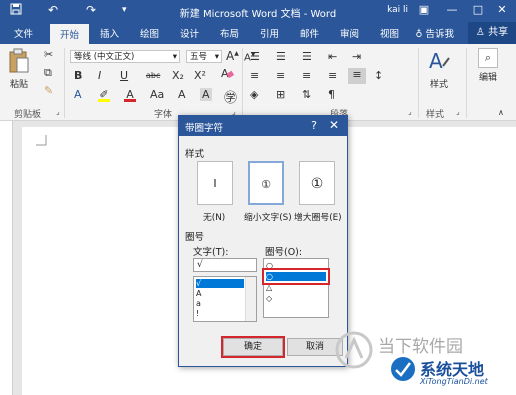 The height and width of the screenshot is (395, 516). Describe the element at coordinates (284, 252) in the screenshot. I see `ring-label: 圈号(O):` at that location.